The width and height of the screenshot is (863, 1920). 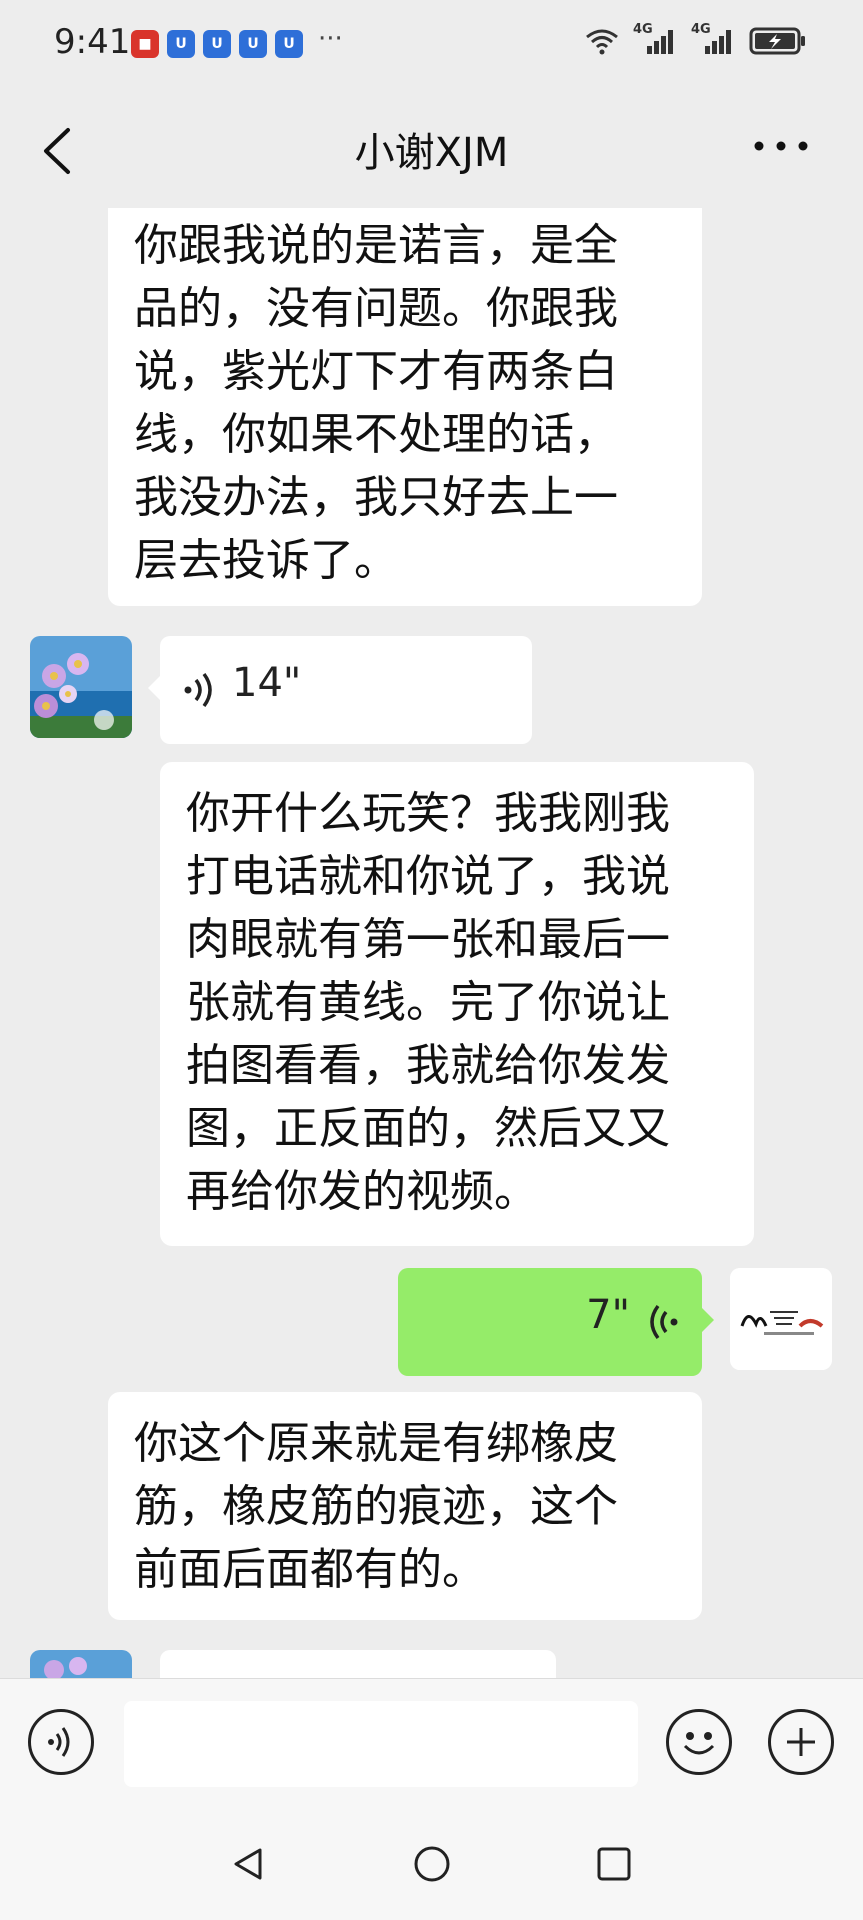 I want to click on nav-back-icon, so click(x=248, y=1864).